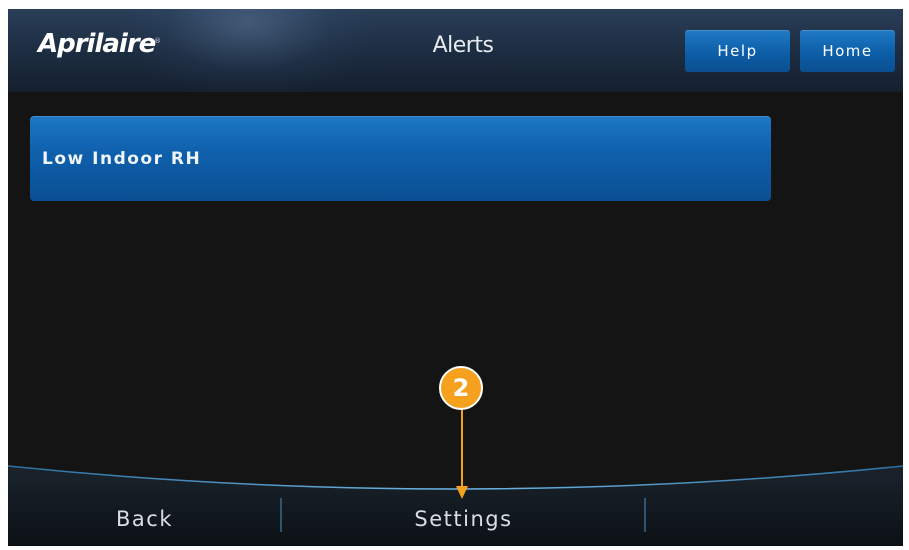 The width and height of the screenshot is (909, 550). What do you see at coordinates (774, 519) in the screenshot?
I see `blank-footer-button` at bounding box center [774, 519].